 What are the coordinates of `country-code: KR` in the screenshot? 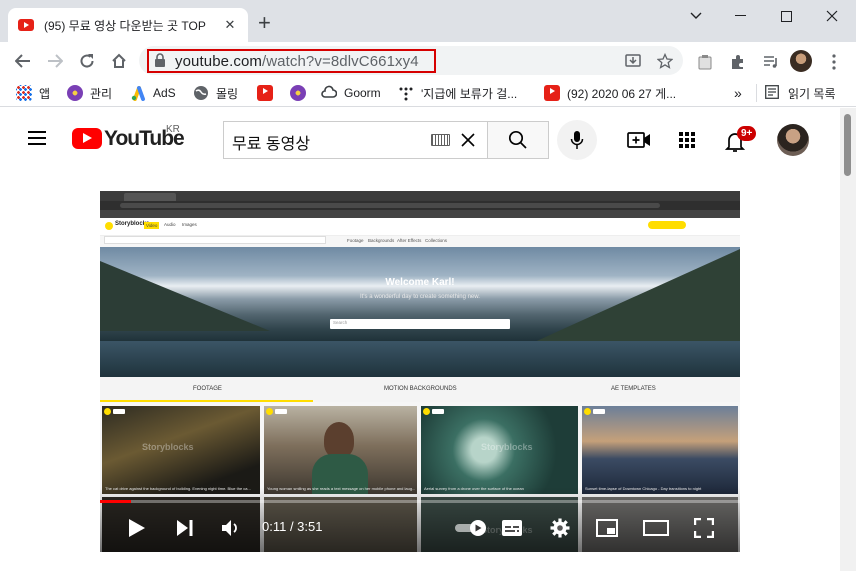 It's located at (173, 129).